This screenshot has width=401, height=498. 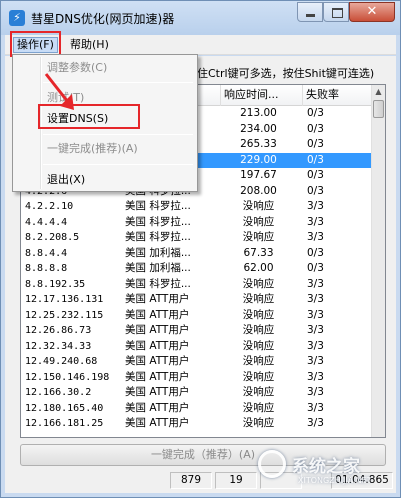 What do you see at coordinates (272, 464) in the screenshot?
I see `watermark-logo-icon` at bounding box center [272, 464].